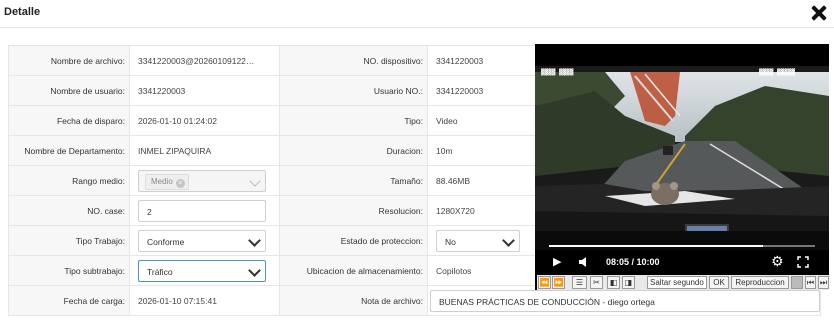  I want to click on rewind-icon: ⏪, so click(544, 282).